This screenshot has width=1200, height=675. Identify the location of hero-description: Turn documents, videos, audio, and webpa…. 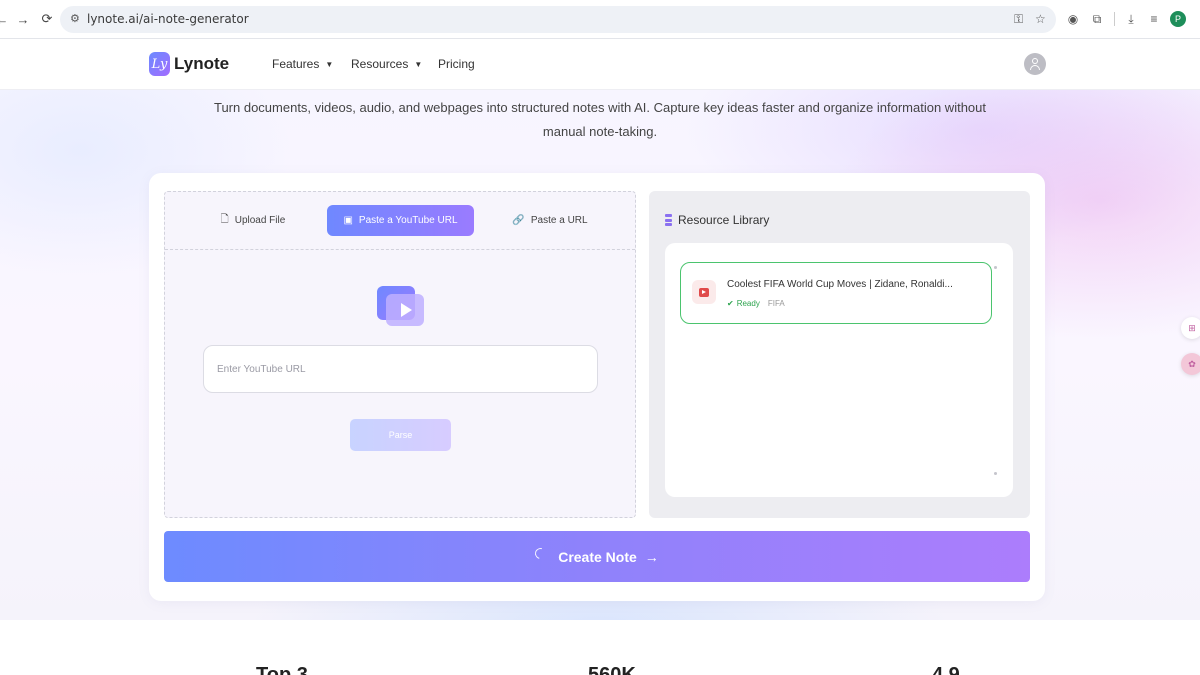
(600, 120).